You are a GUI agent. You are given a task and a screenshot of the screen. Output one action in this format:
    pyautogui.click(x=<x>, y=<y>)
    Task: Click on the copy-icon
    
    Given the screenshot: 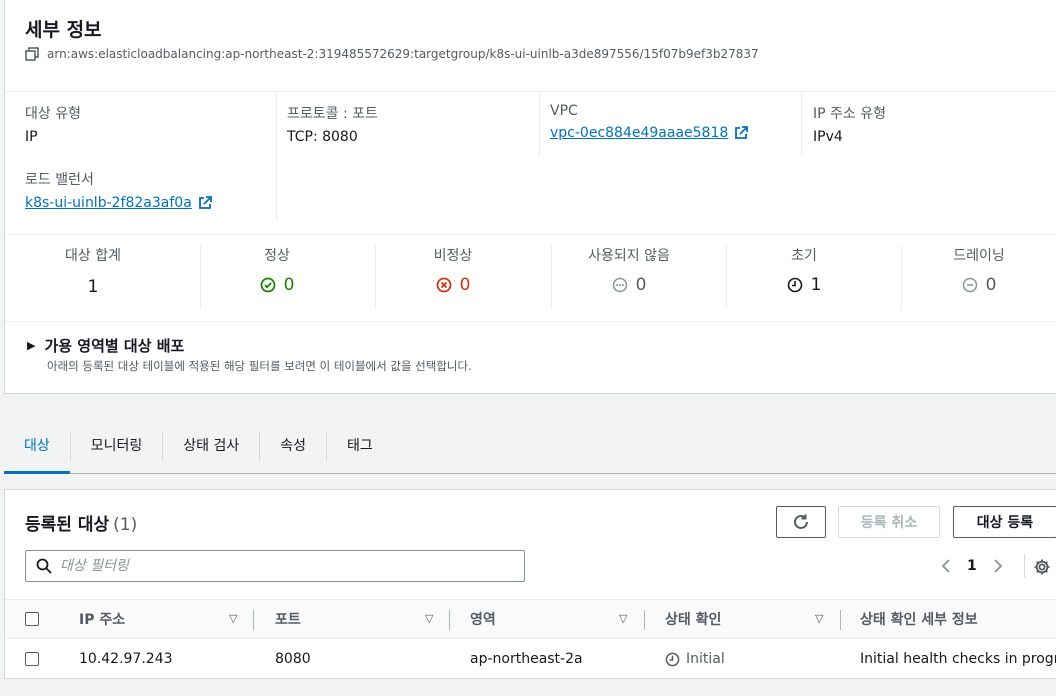 What is the action you would take?
    pyautogui.click(x=32, y=54)
    